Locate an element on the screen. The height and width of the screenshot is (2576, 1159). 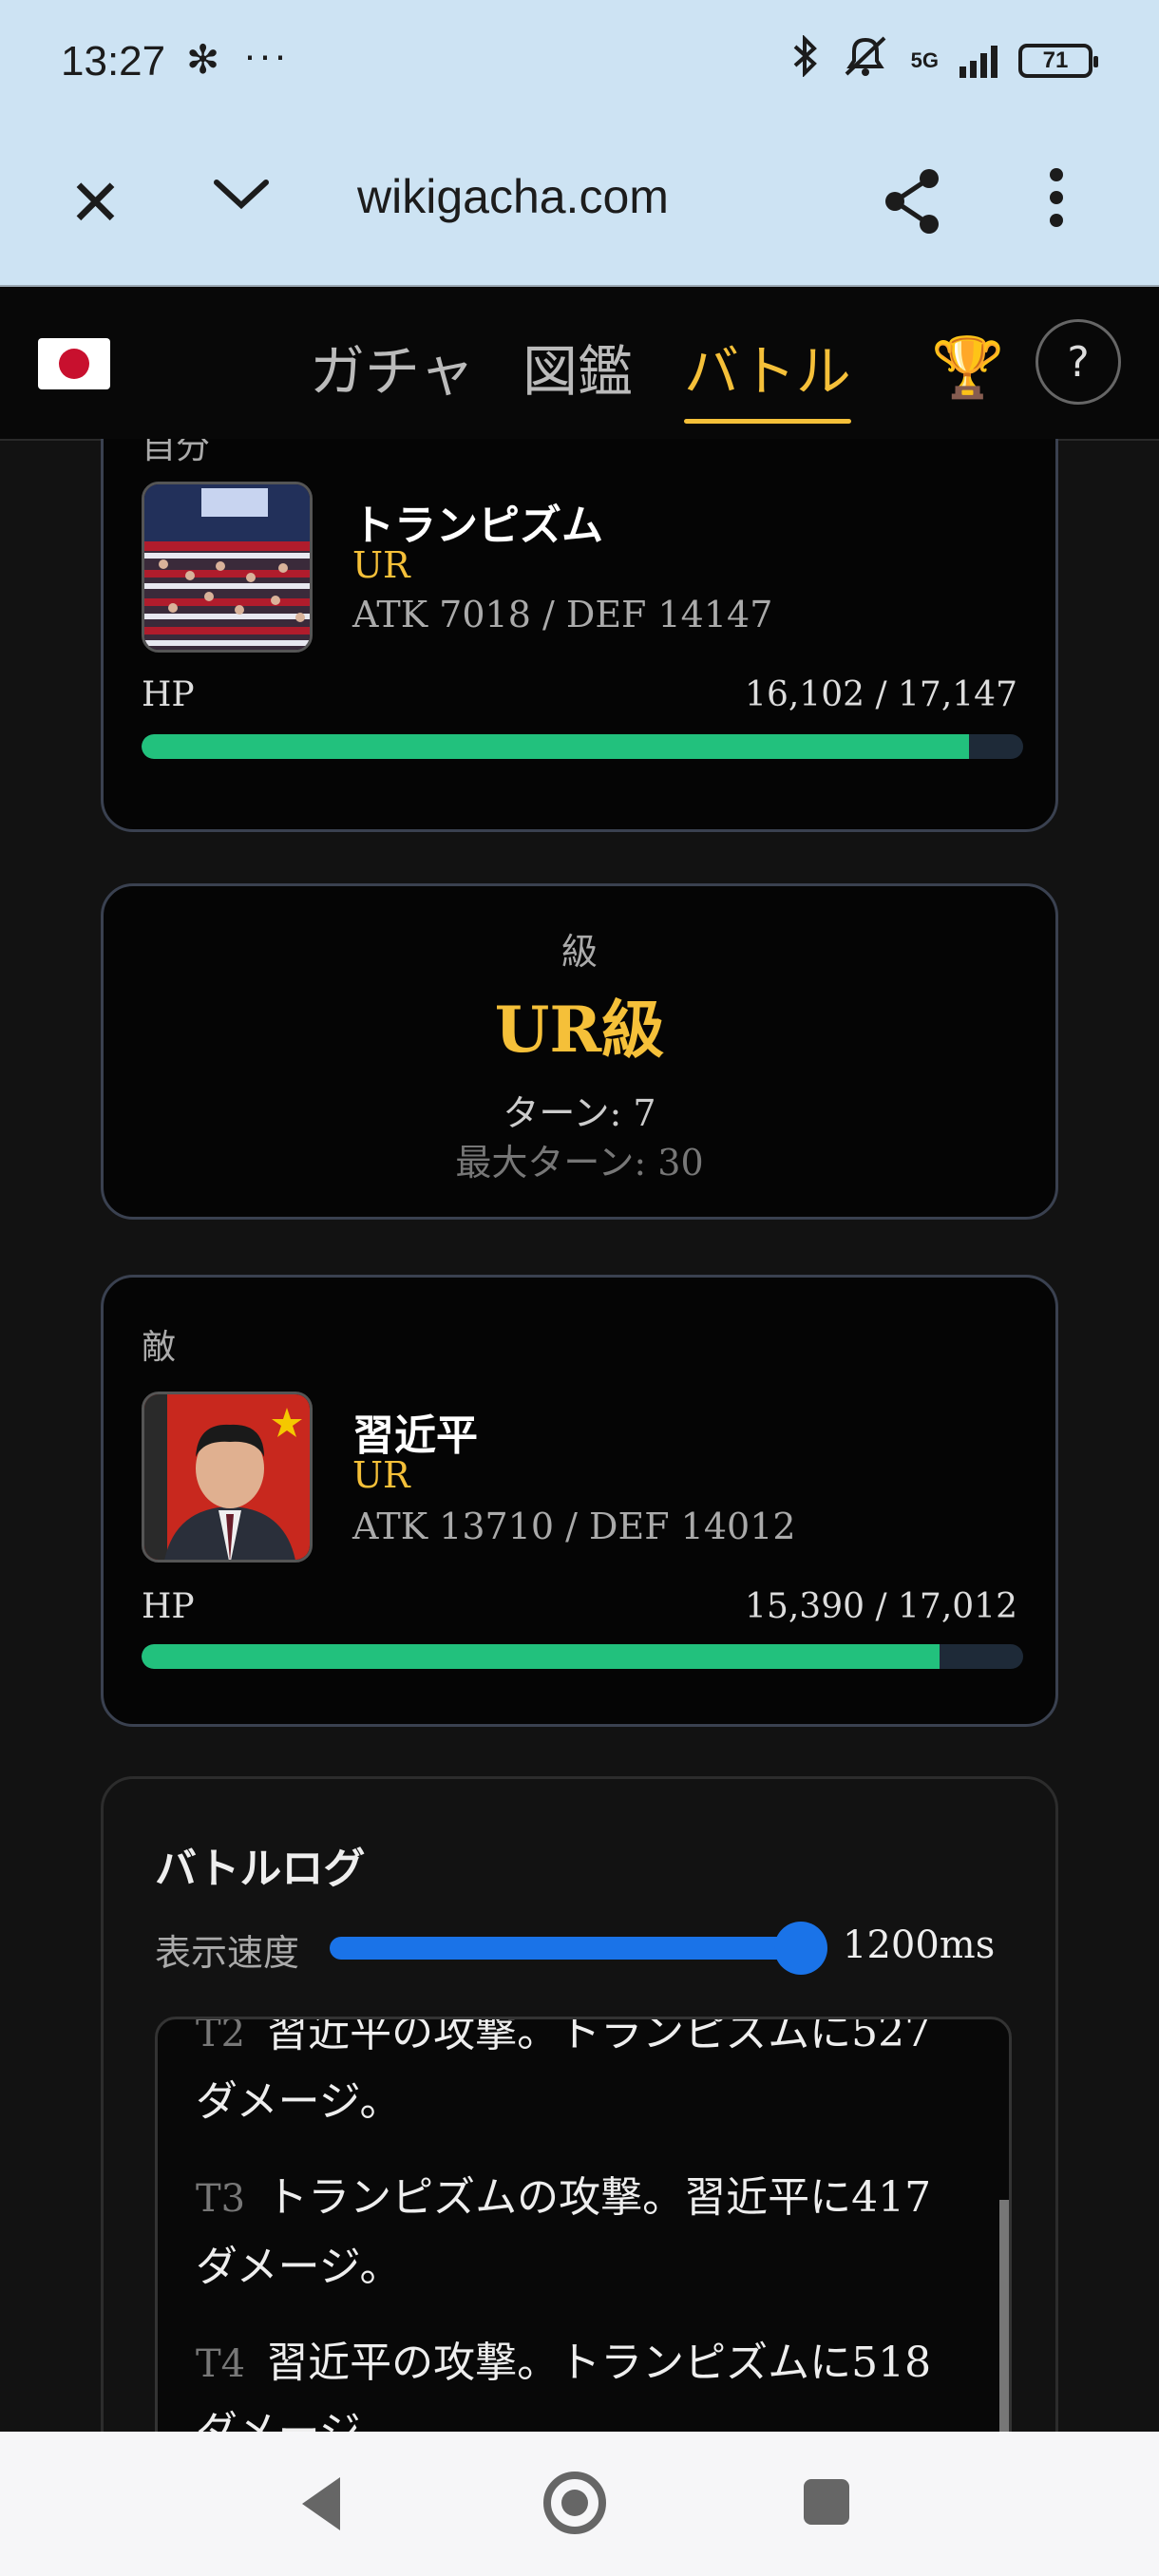
log-text: 習近平の攻撃。トランピズムに518 is located at coordinates (599, 2363).